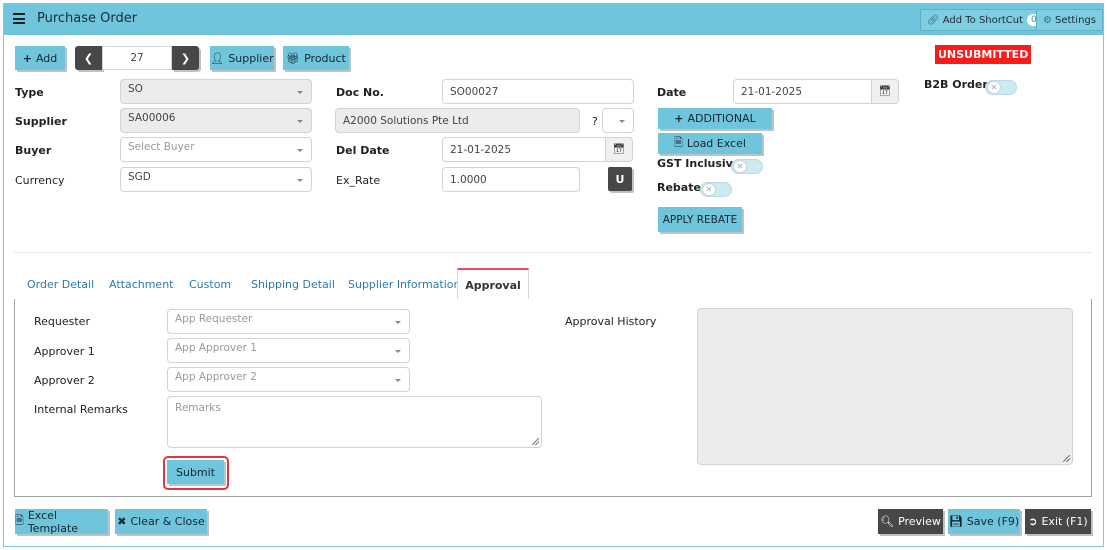 Image resolution: width=1107 pixels, height=550 pixels. What do you see at coordinates (216, 179) in the screenshot?
I see `currency-select: SGD` at bounding box center [216, 179].